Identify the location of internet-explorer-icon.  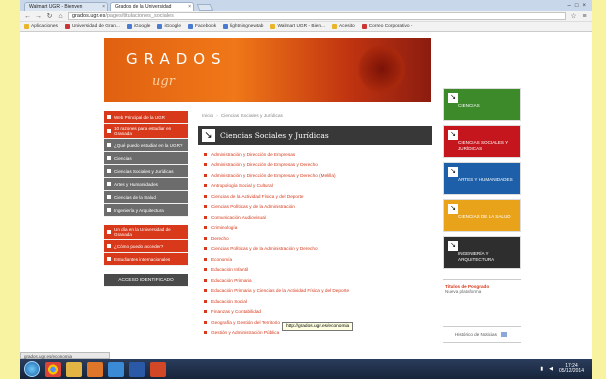
(116, 369).